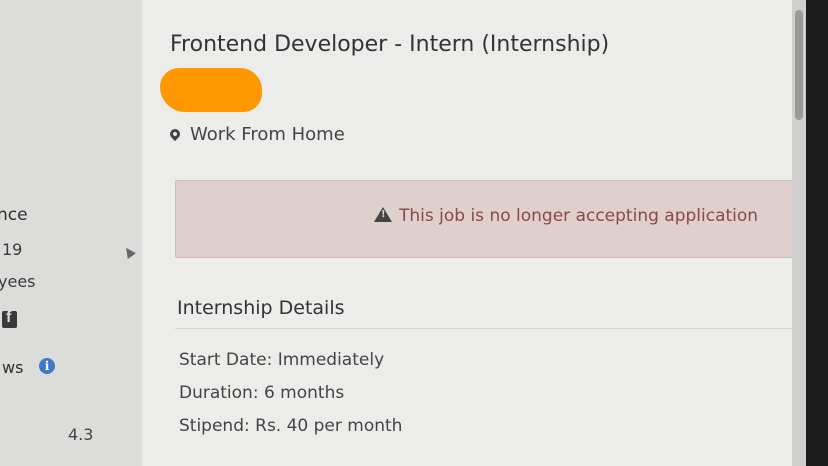 The height and width of the screenshot is (466, 828). What do you see at coordinates (12, 249) in the screenshot?
I see `sidebar-fragment: 19` at bounding box center [12, 249].